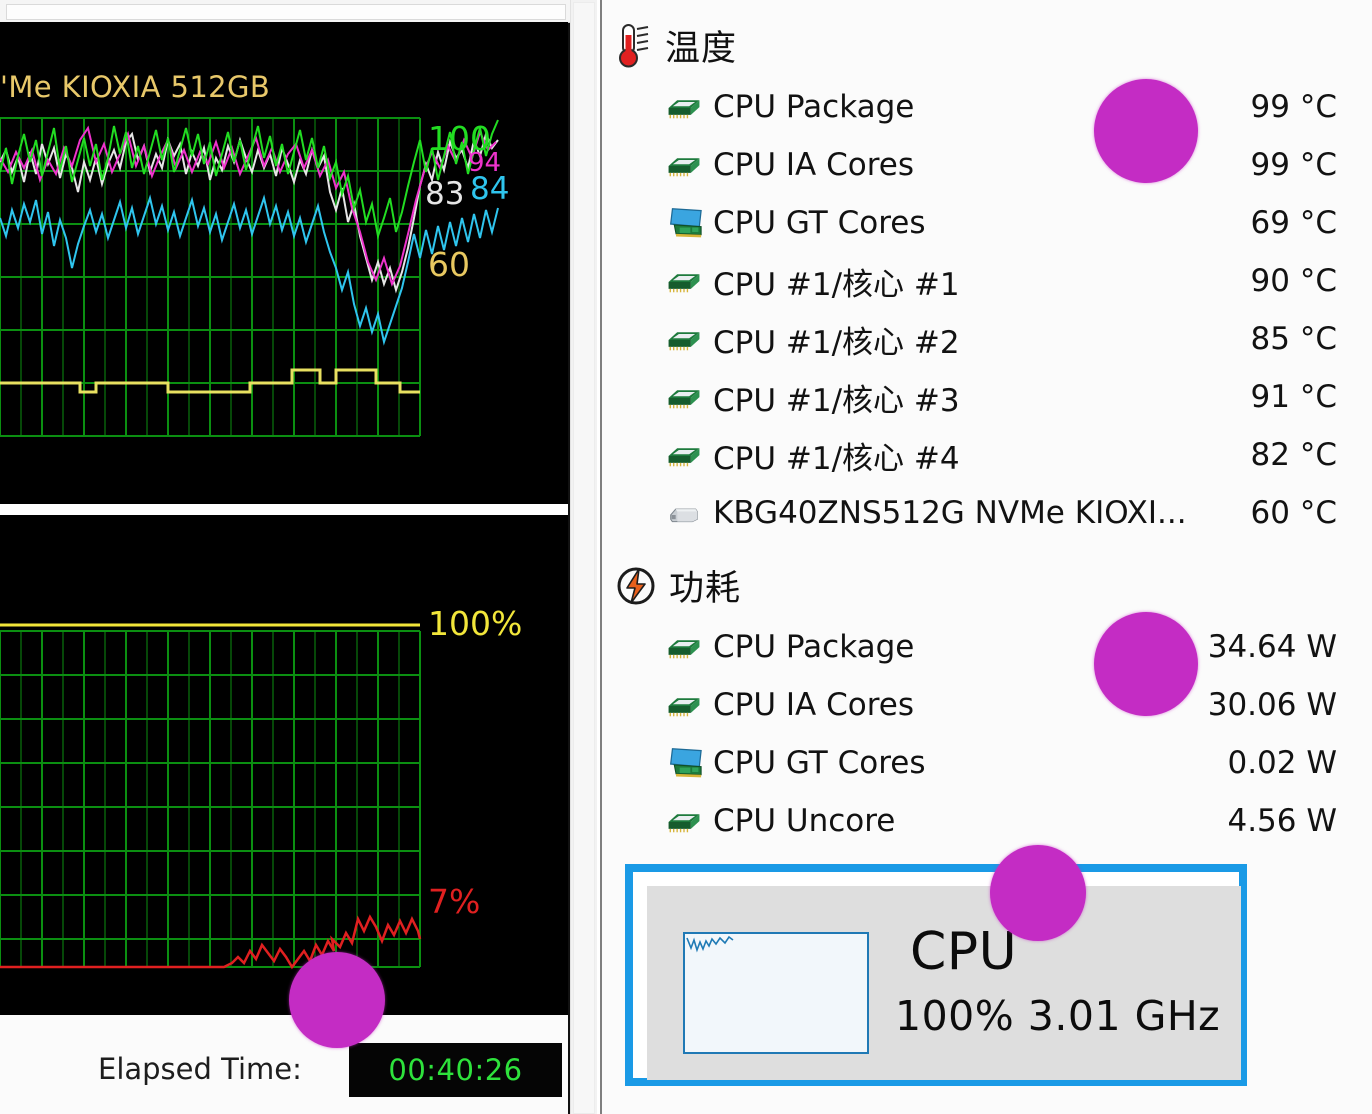  Describe the element at coordinates (584, 558) in the screenshot. I see `left-panel-scrollbar-thumb` at that location.